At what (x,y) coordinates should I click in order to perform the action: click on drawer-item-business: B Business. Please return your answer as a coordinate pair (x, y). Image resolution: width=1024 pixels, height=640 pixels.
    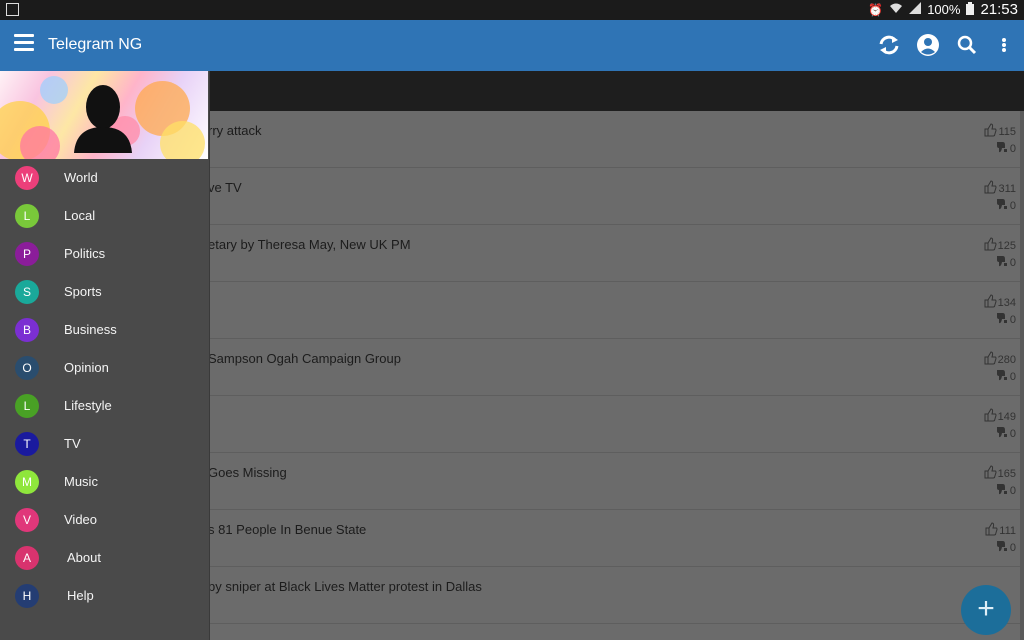
    Looking at the image, I should click on (104, 330).